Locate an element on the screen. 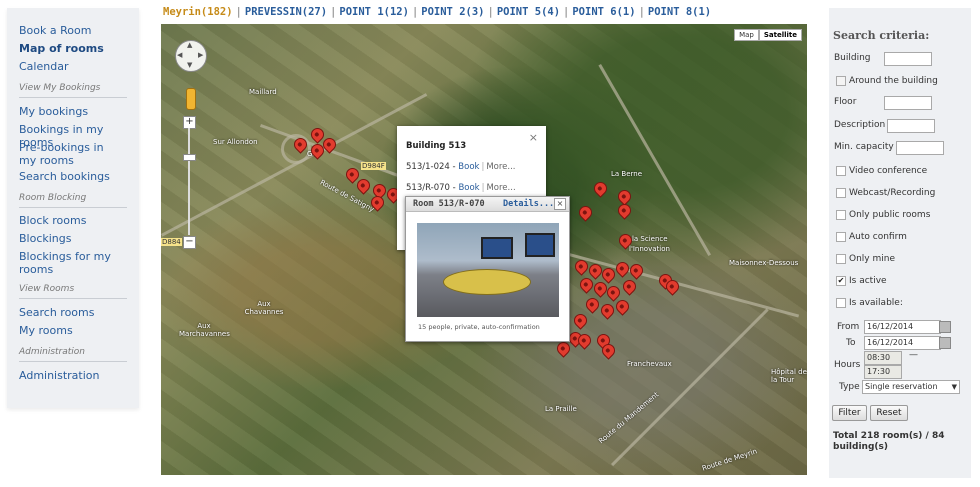 Image resolution: width=980 pixels, height=487 pixels. building-label: Building is located at coordinates (852, 58).